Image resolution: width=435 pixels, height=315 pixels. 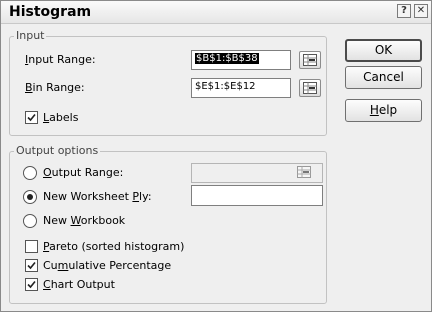 I want to click on help-button: Help, so click(x=383, y=110).